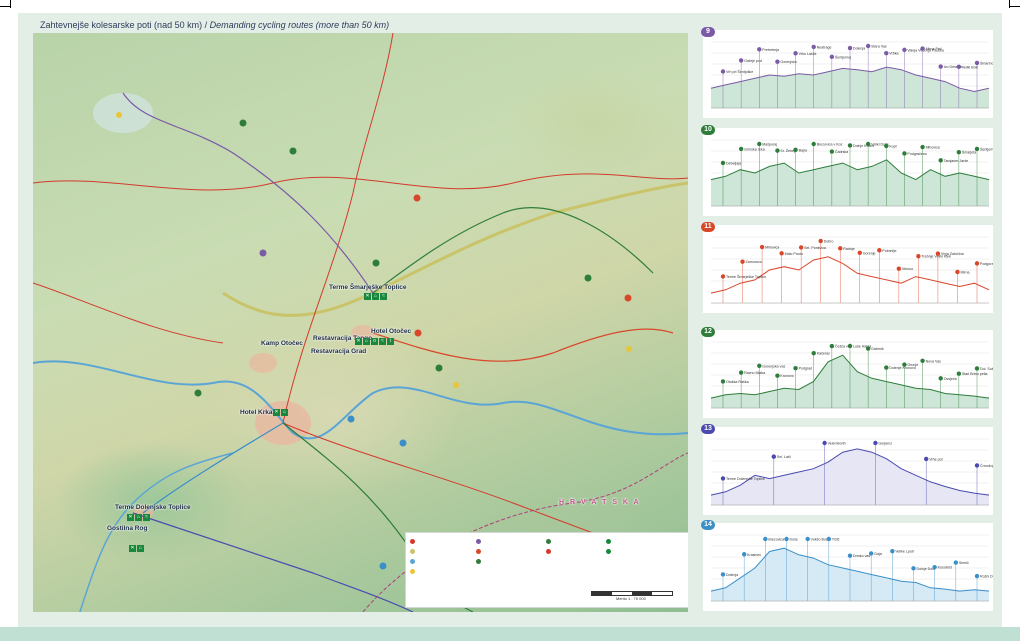  Describe the element at coordinates (877, 349) in the screenshot. I see `station-label: Gabrnik` at that location.